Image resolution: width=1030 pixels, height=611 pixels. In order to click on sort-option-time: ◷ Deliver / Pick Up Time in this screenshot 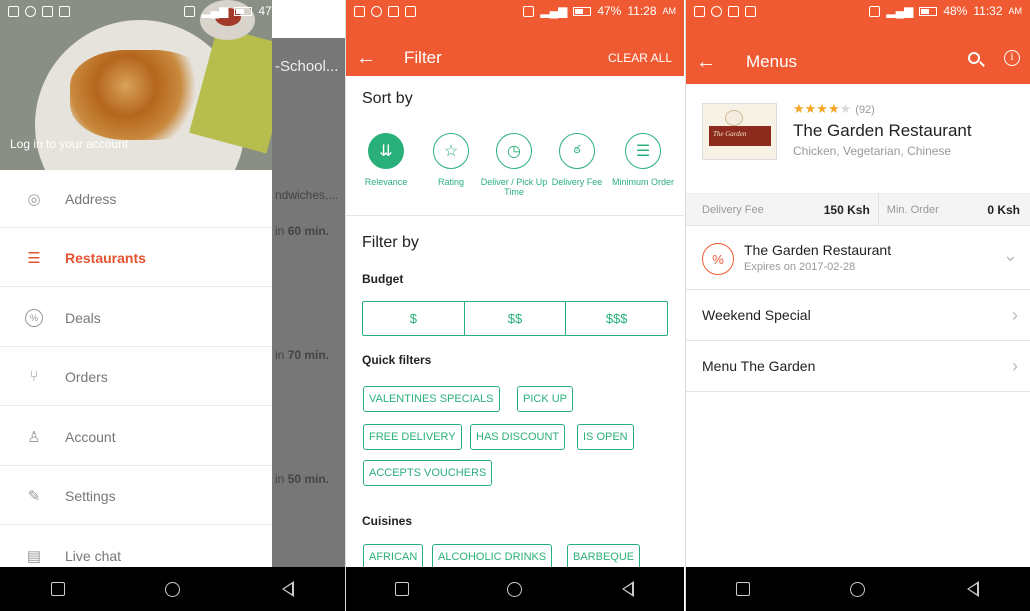, I will do `click(514, 165)`.